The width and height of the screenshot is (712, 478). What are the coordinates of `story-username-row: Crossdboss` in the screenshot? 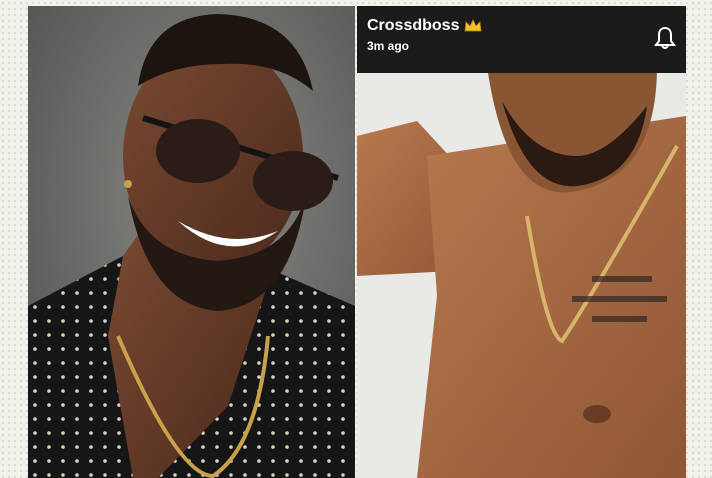 It's located at (424, 26).